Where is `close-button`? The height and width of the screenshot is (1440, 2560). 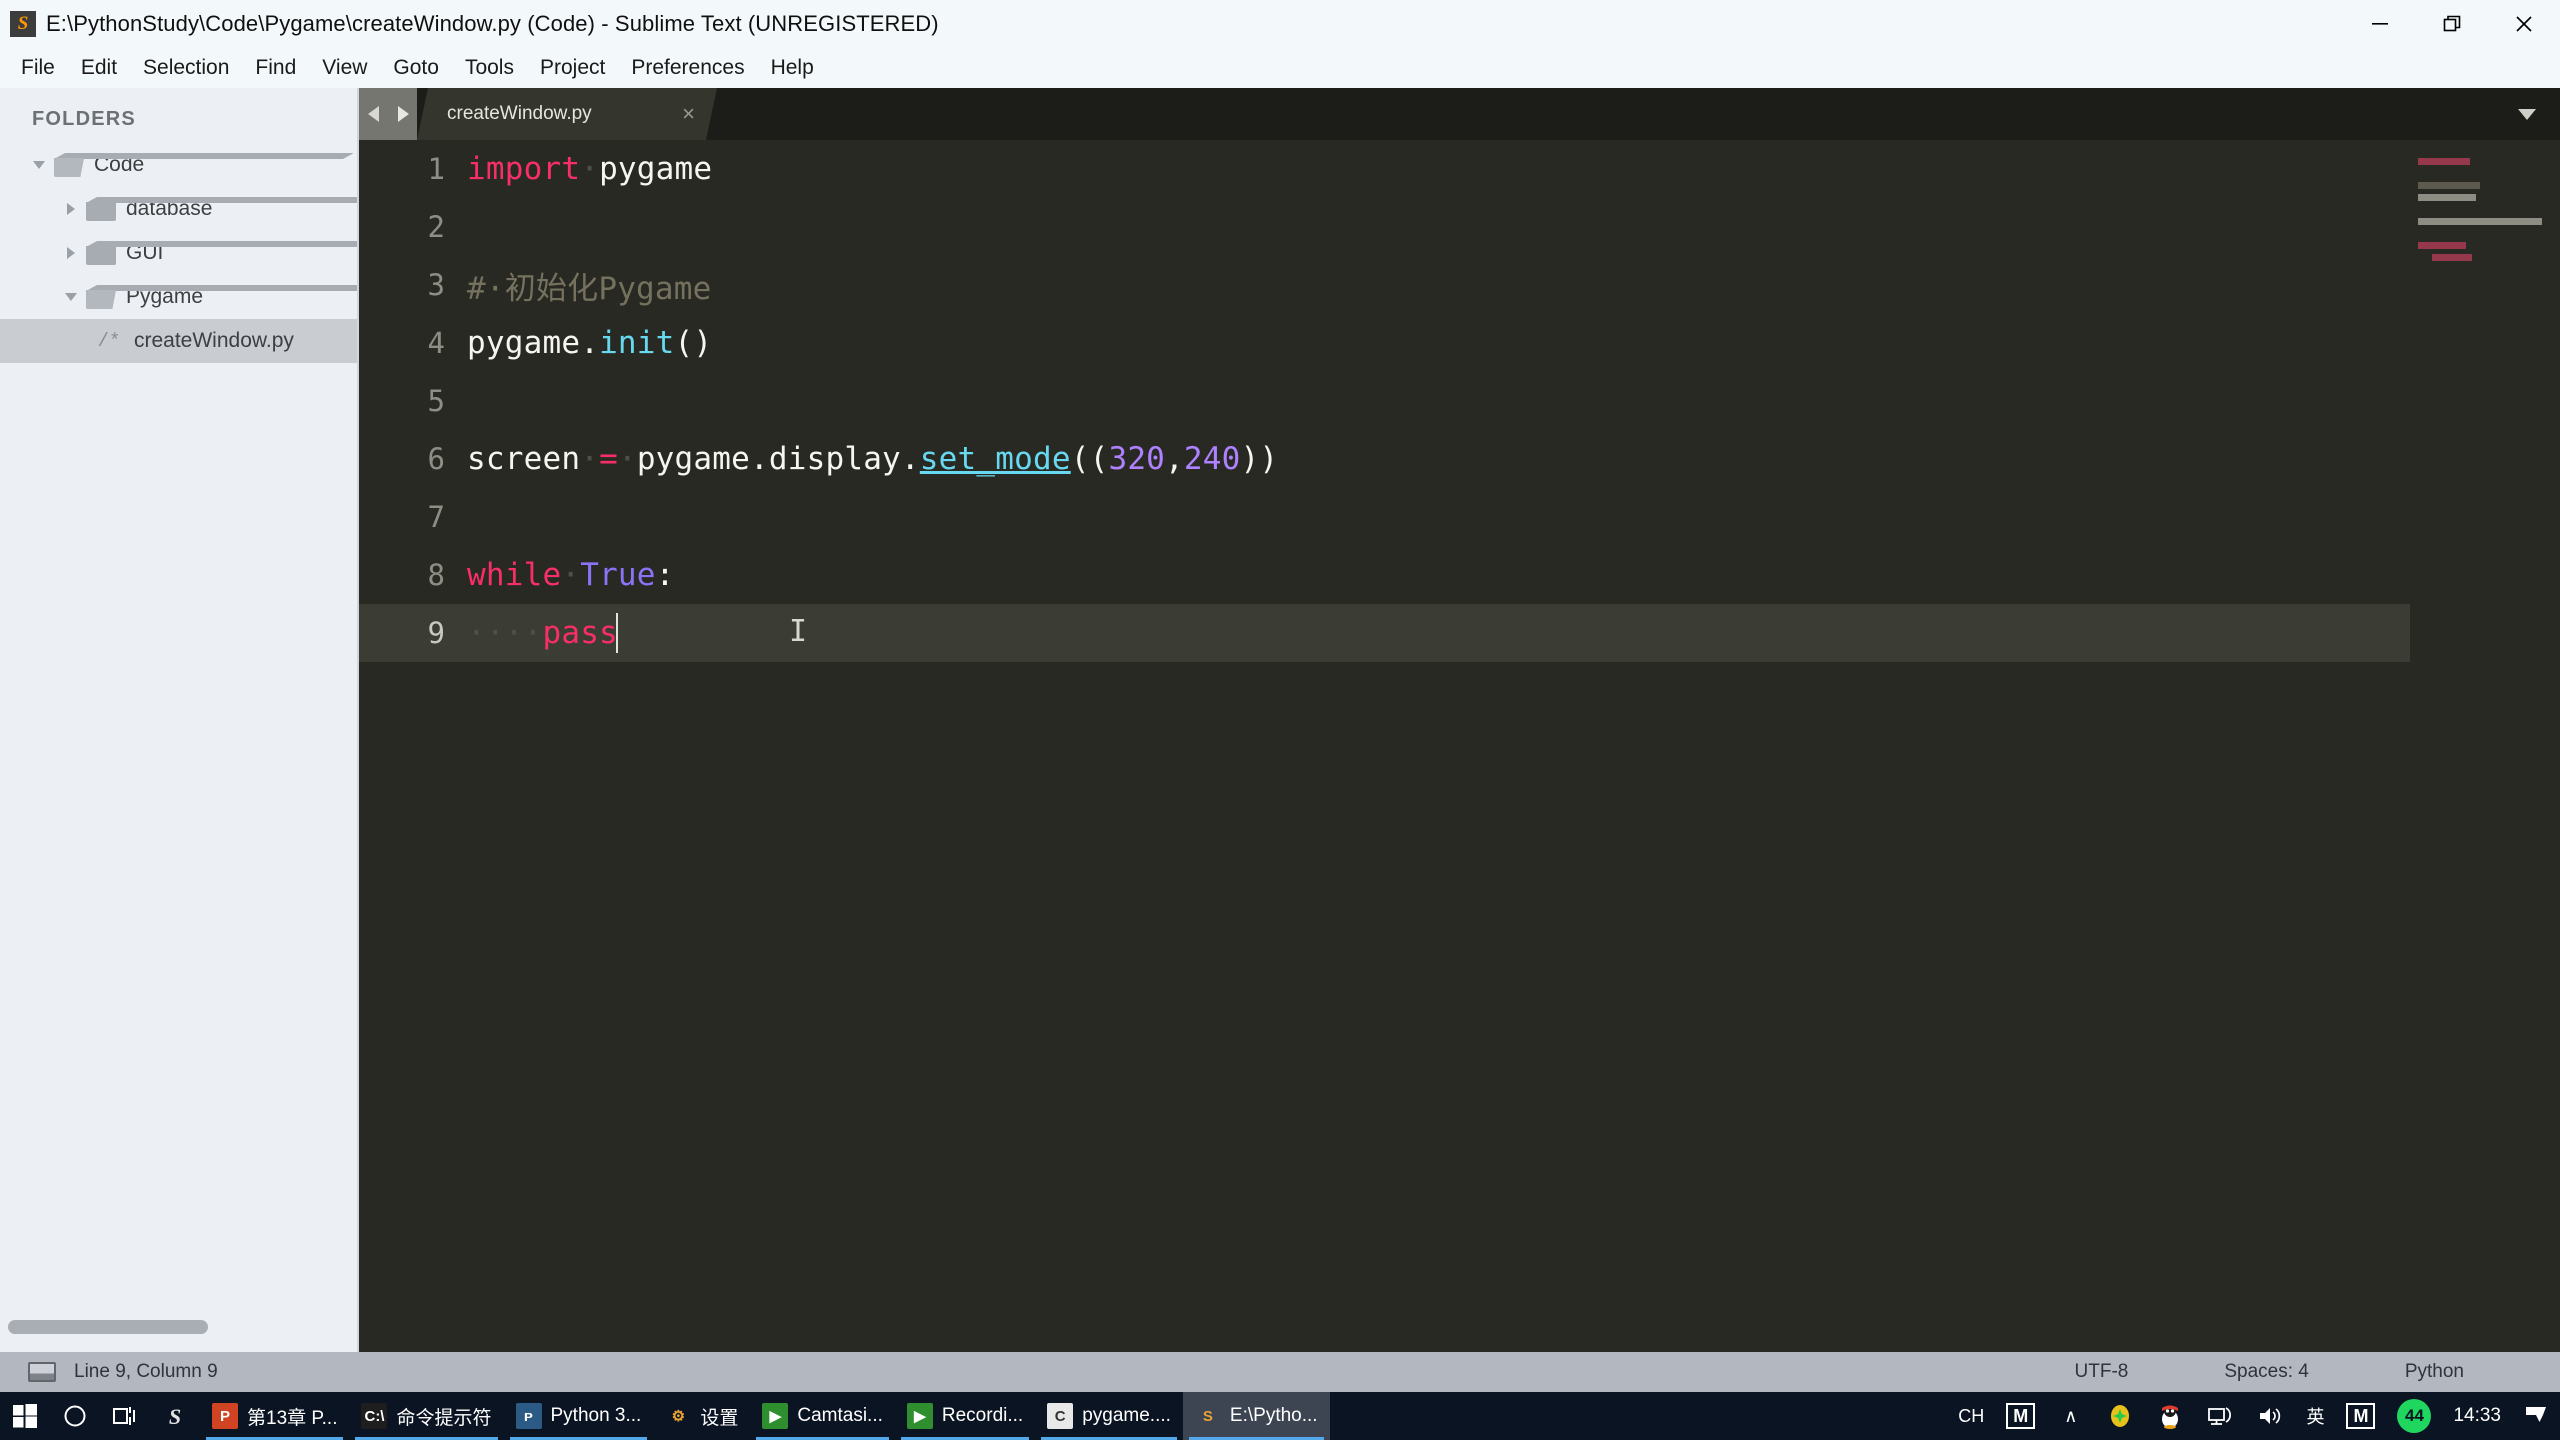 close-button is located at coordinates (2524, 24).